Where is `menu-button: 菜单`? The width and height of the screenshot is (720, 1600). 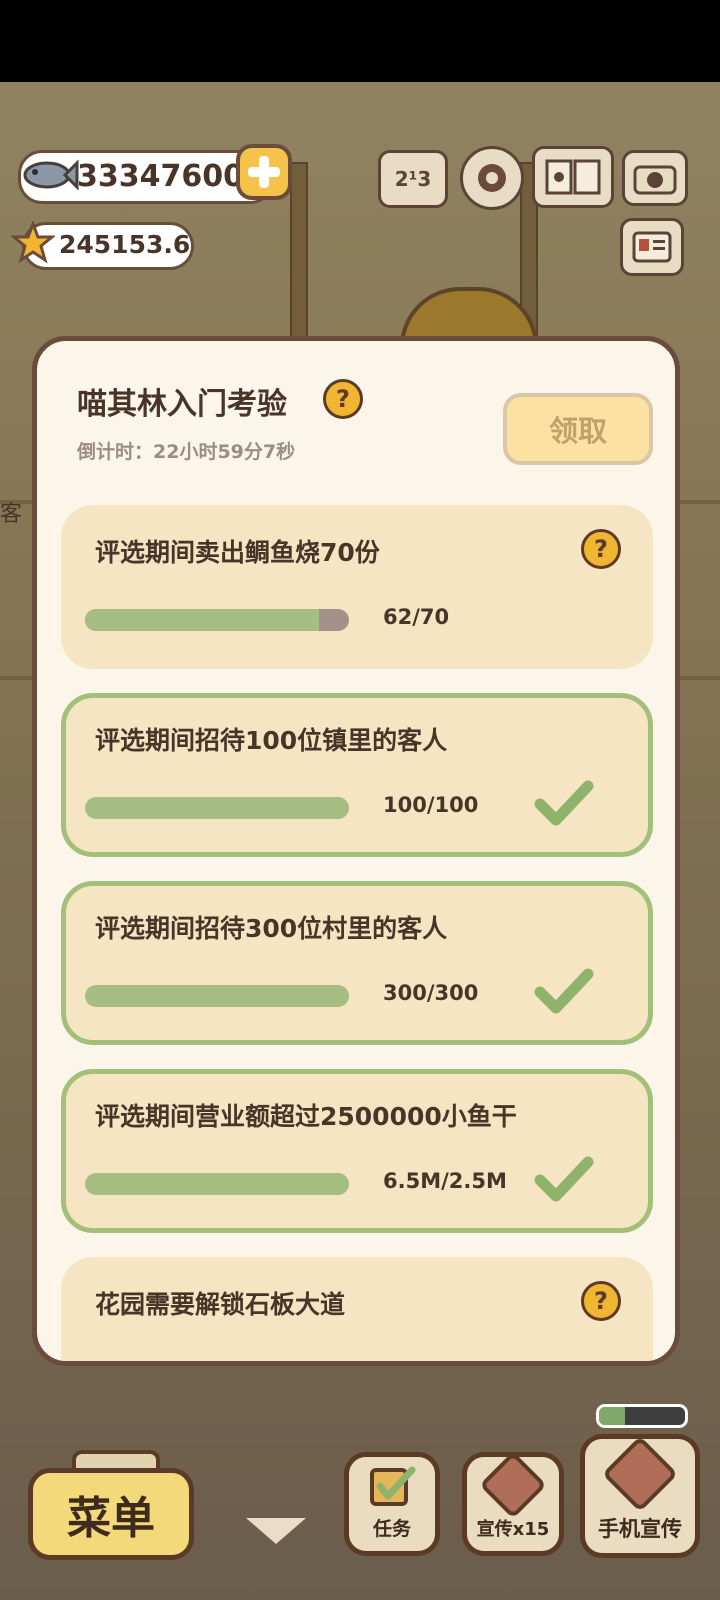 menu-button: 菜单 is located at coordinates (111, 1514).